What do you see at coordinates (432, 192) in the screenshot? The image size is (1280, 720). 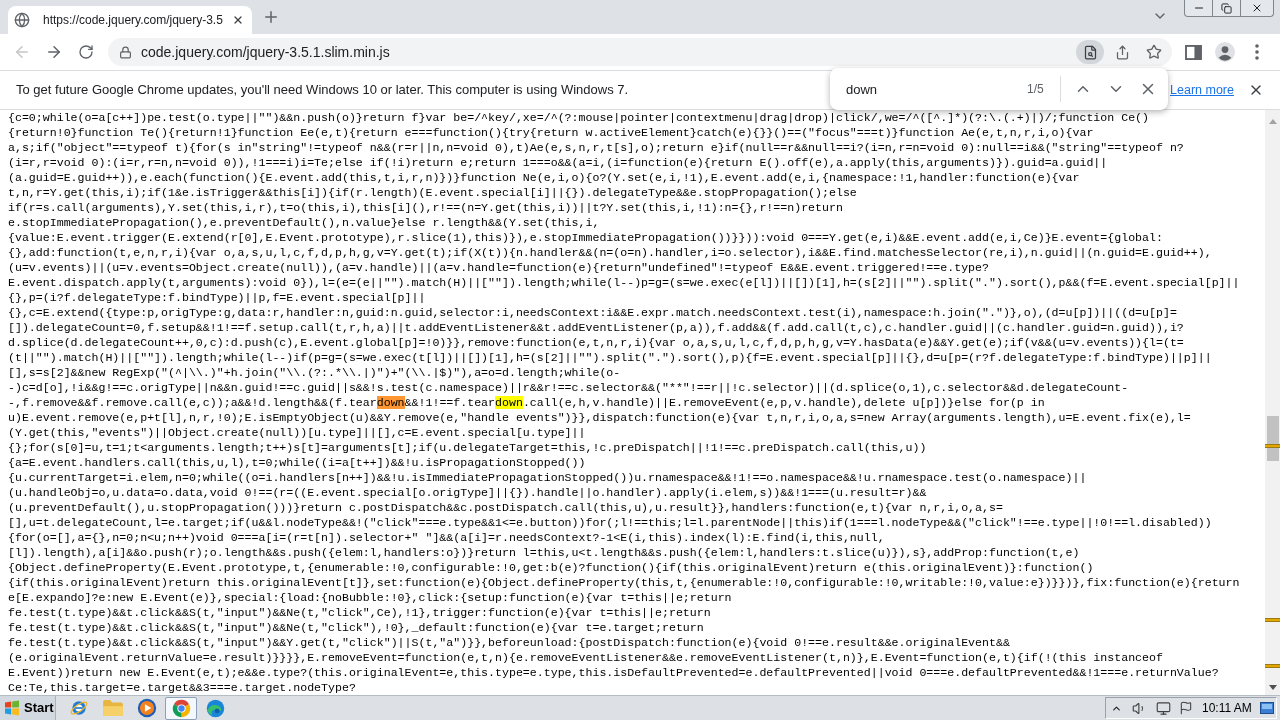 I see `code-line: t,n,r=Y.get(this,i);if(1&e.isTrigger&&this[i]){if(r.length)(E.event.special[i]||{}).delegateType&&e.stopPropagation();else` at bounding box center [432, 192].